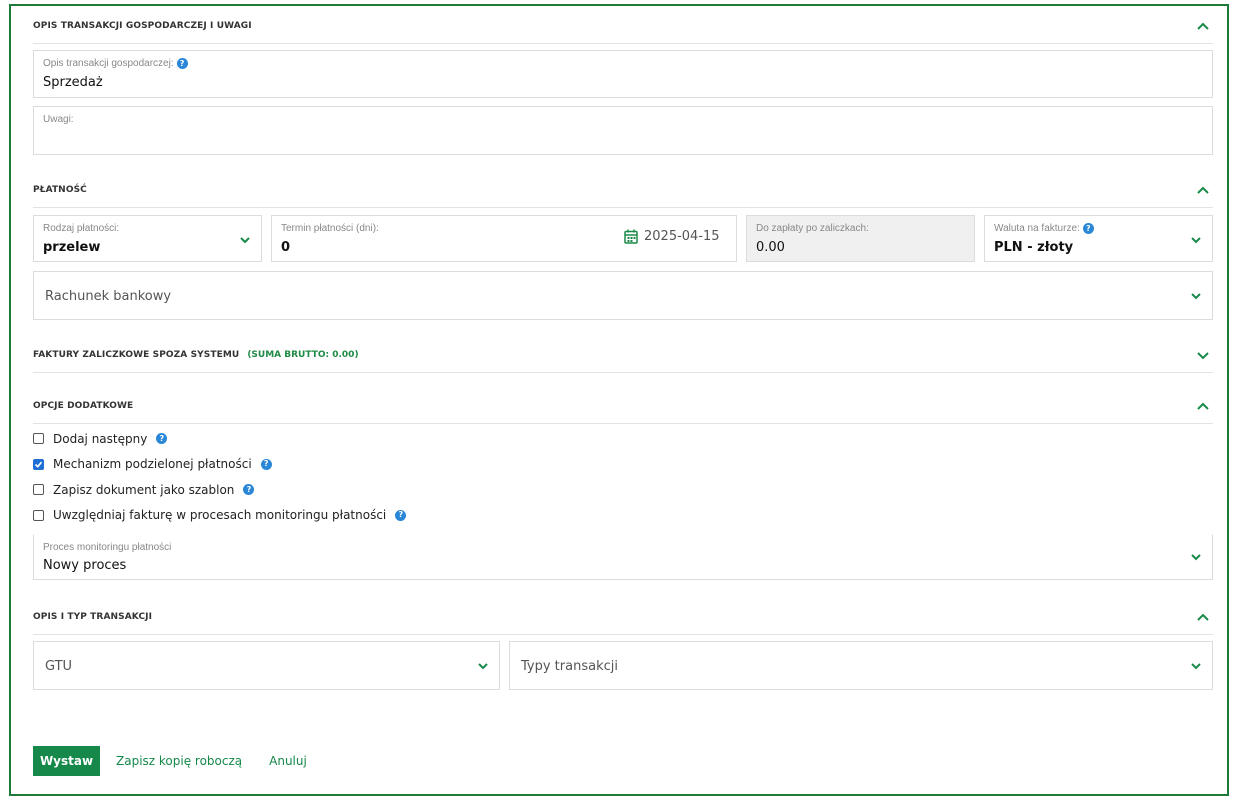 Image resolution: width=1239 pixels, height=801 pixels. I want to click on termin-platnosci-label: Termin płatności (dni):, so click(330, 228).